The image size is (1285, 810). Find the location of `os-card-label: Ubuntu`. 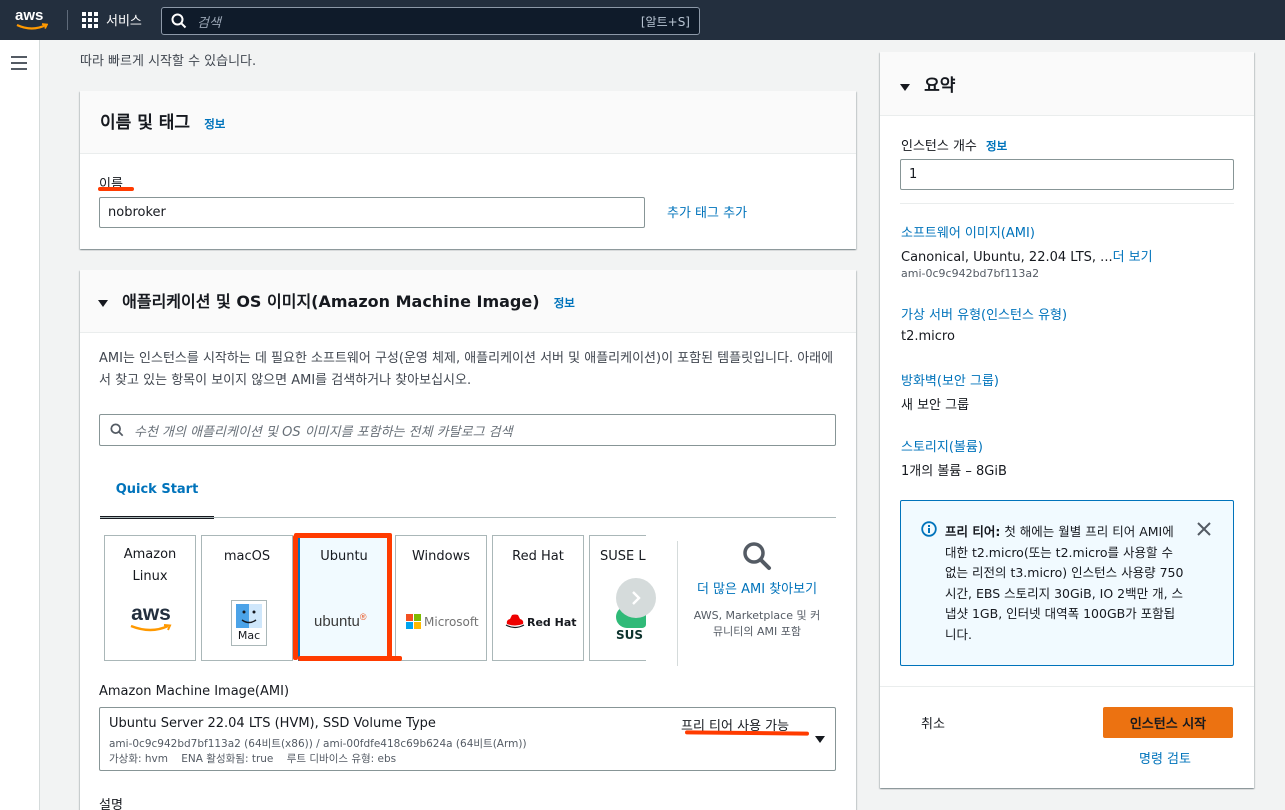

os-card-label: Ubuntu is located at coordinates (344, 556).